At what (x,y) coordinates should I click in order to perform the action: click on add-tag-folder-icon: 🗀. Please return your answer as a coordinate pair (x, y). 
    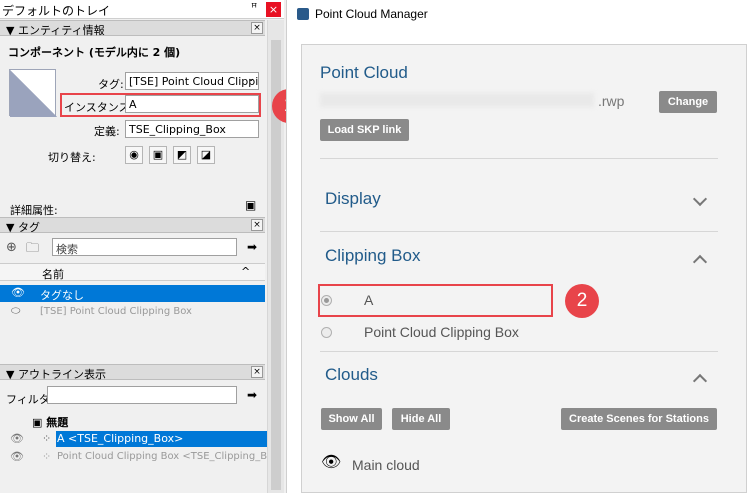
    Looking at the image, I should click on (32, 250).